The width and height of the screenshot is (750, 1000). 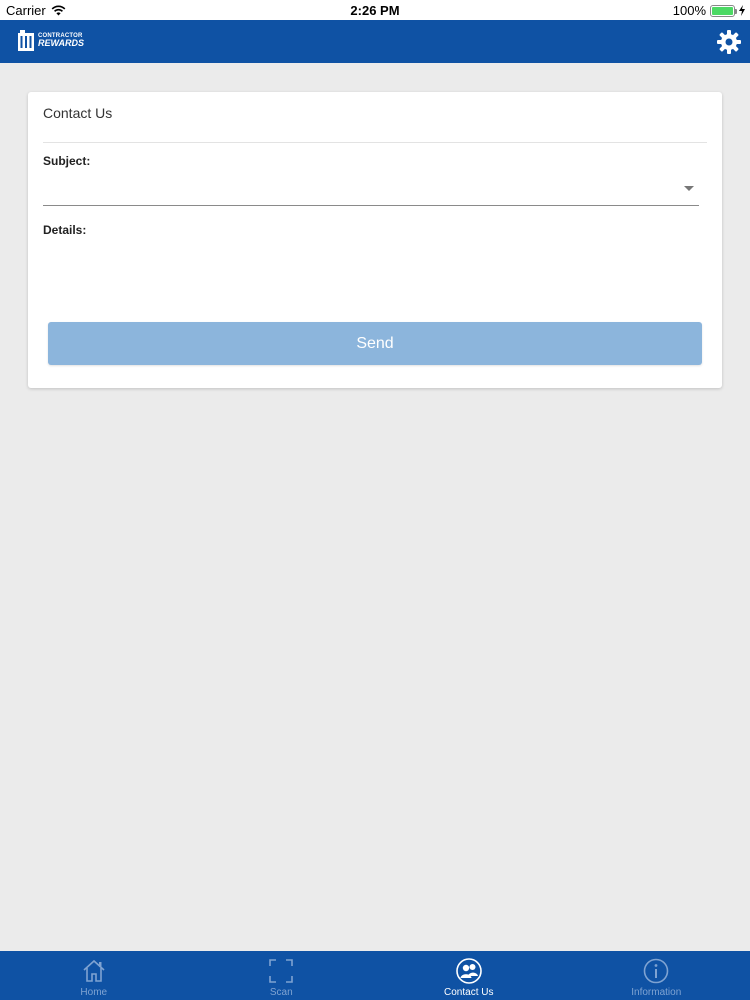 I want to click on tab-scan-label: Scan, so click(x=281, y=992).